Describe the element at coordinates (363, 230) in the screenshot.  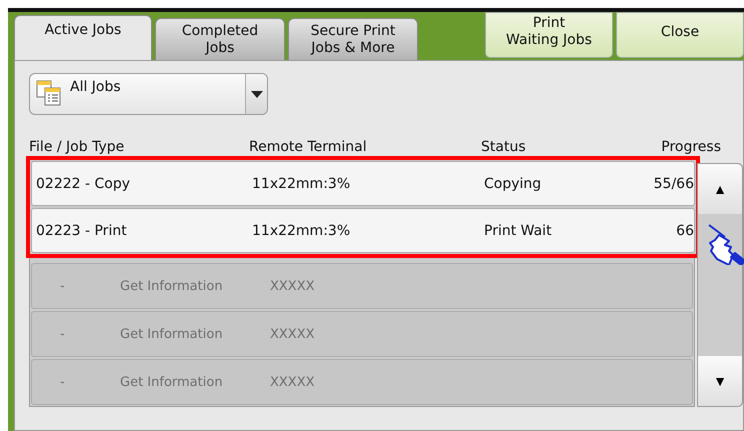
I see `job-row: 02223 - Print 11x22mm:3% Print Wait 66` at that location.